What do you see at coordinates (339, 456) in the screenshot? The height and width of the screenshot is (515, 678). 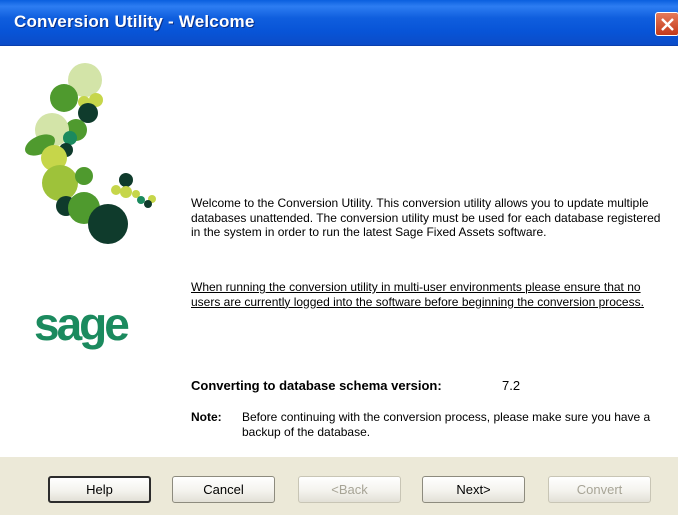 I see `button-bar-divider` at bounding box center [339, 456].